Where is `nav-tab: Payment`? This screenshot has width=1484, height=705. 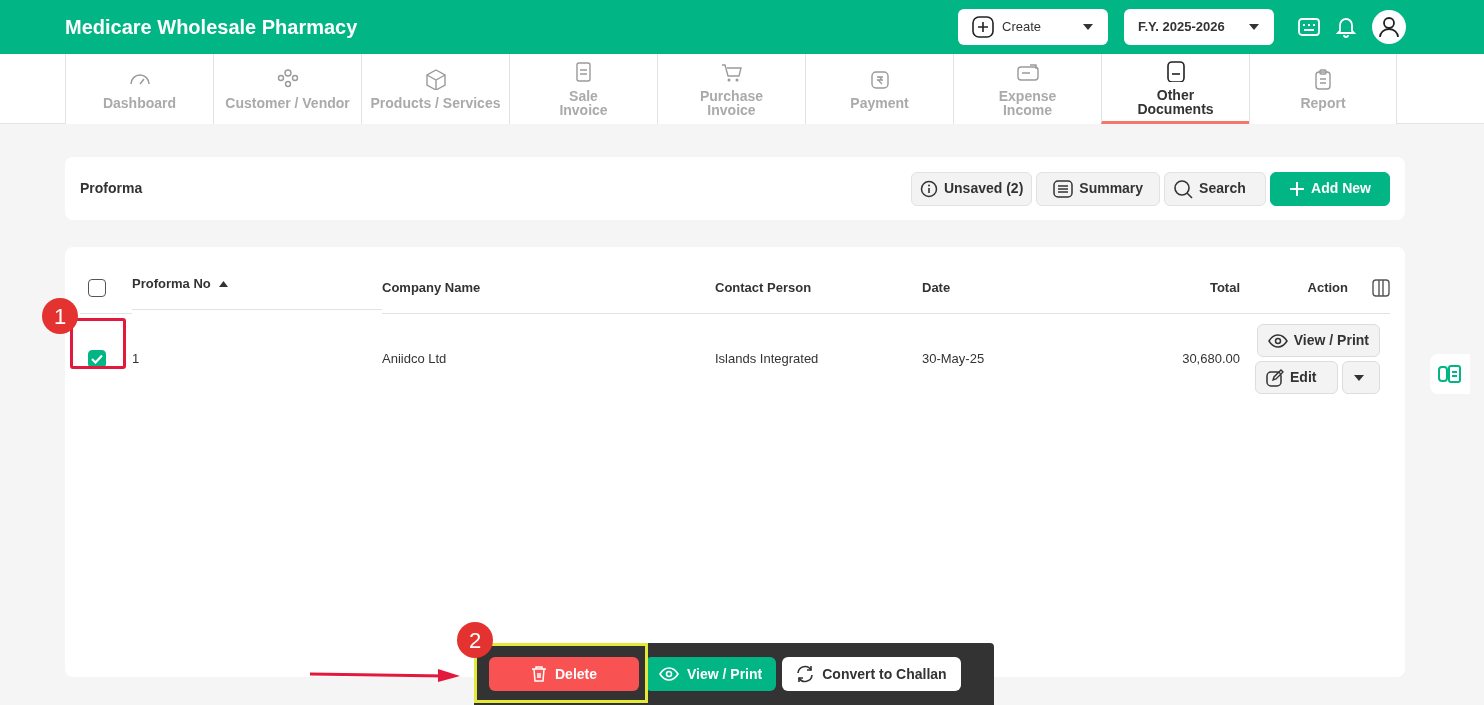
nav-tab: Payment is located at coordinates (879, 89).